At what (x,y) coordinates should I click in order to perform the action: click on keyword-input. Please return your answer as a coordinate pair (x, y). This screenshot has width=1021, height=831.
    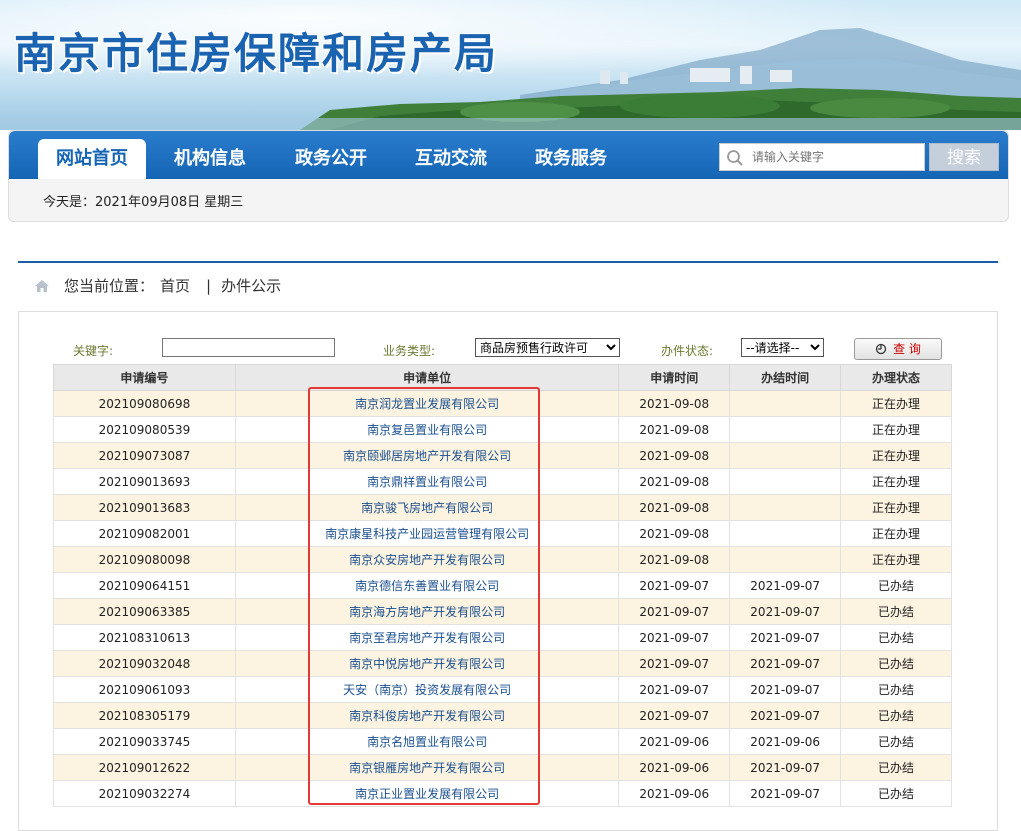
    Looking at the image, I should click on (248, 347).